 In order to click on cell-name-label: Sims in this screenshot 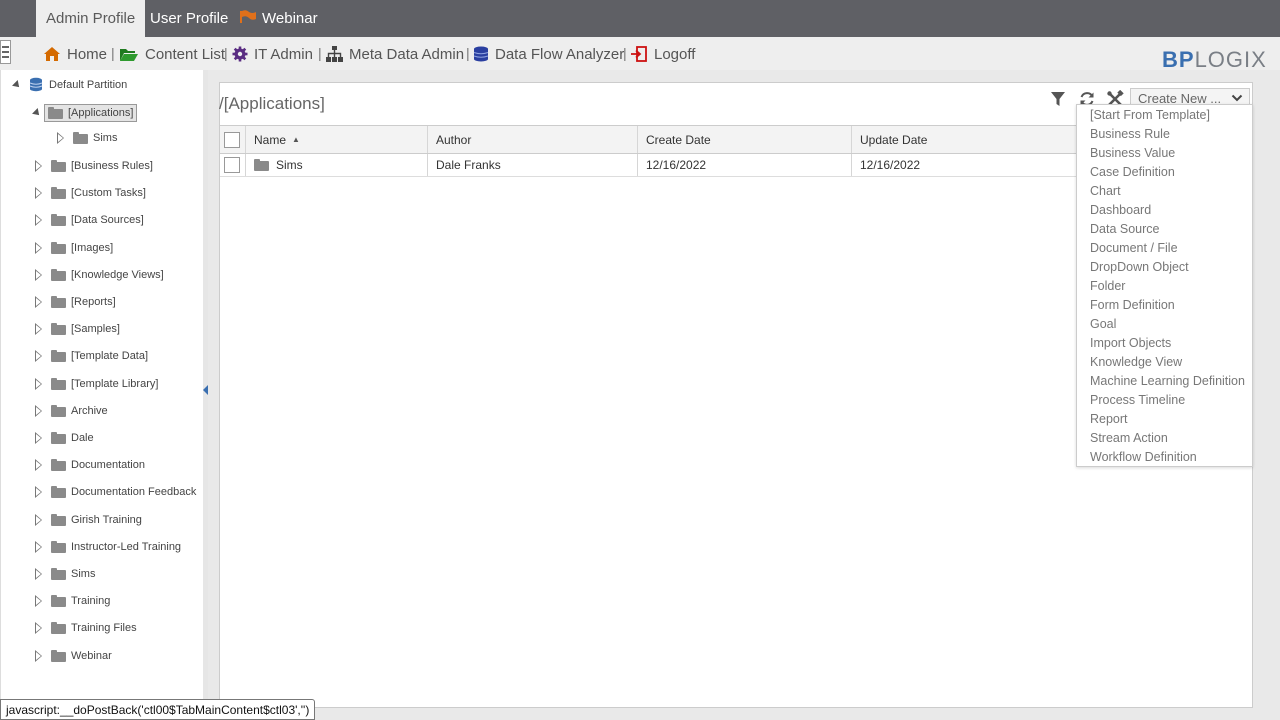, I will do `click(289, 165)`.